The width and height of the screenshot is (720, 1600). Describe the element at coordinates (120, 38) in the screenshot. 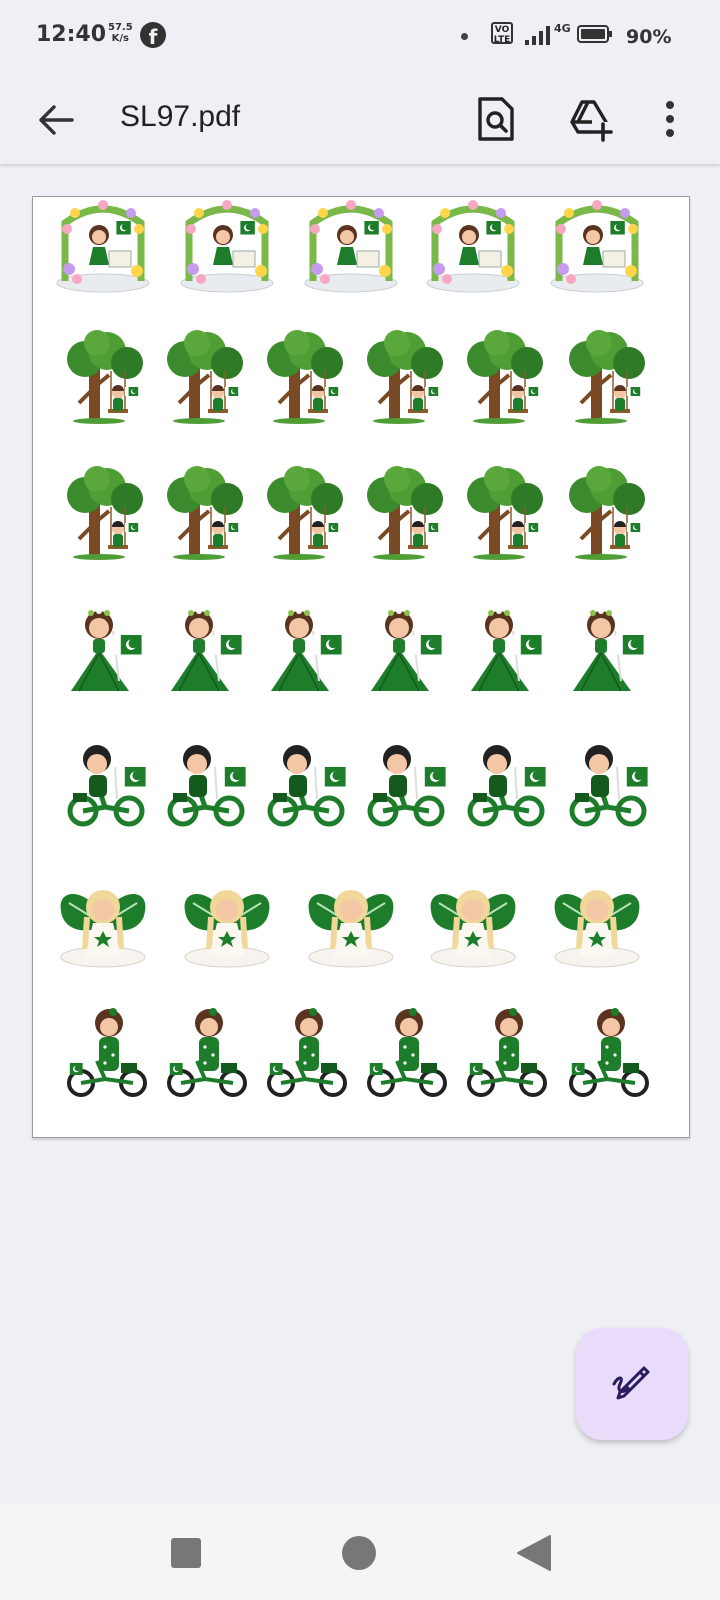

I see `network-speed-unit: K/s` at that location.